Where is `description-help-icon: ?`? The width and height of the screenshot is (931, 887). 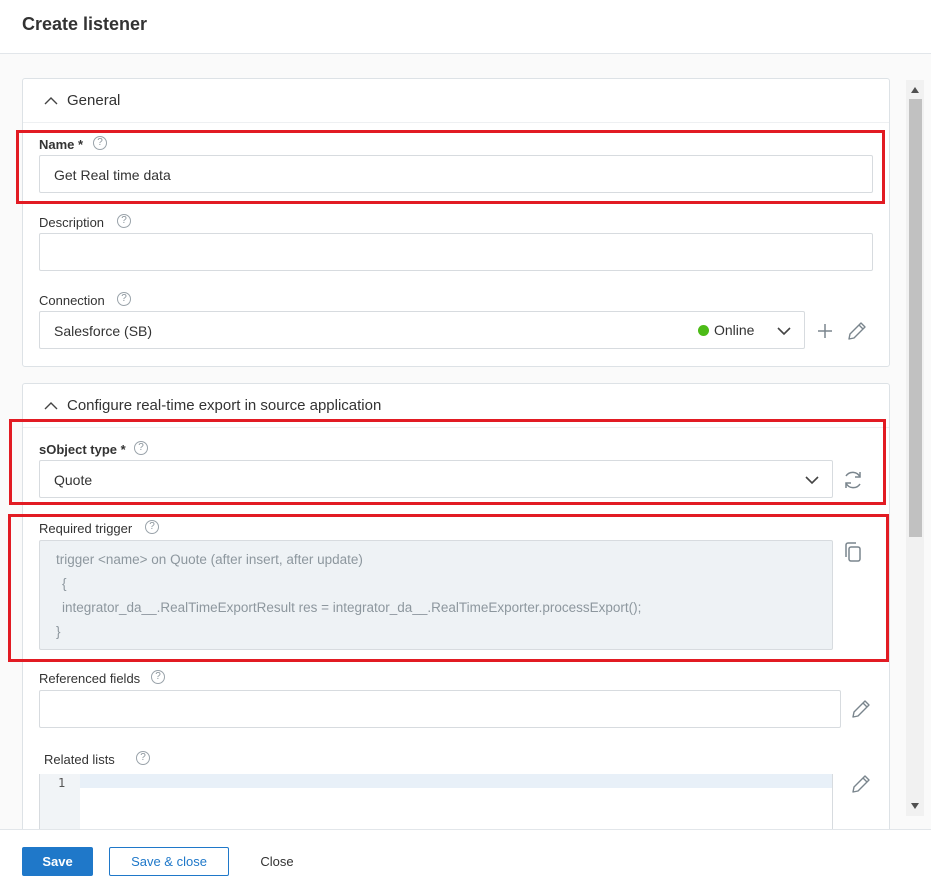 description-help-icon: ? is located at coordinates (124, 221).